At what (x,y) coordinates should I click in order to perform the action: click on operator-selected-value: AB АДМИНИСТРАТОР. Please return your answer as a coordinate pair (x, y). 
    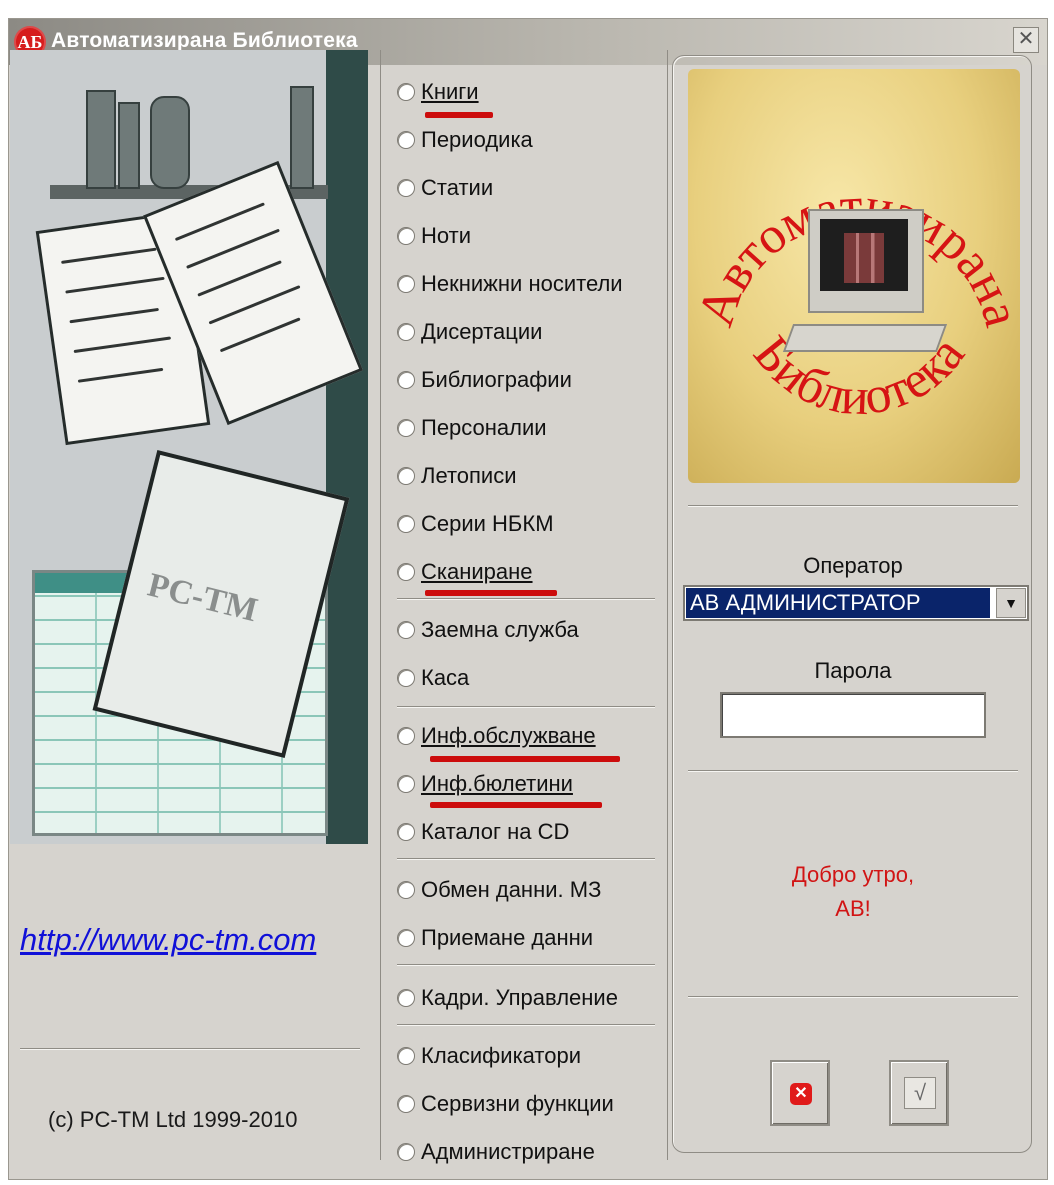
    Looking at the image, I should click on (838, 603).